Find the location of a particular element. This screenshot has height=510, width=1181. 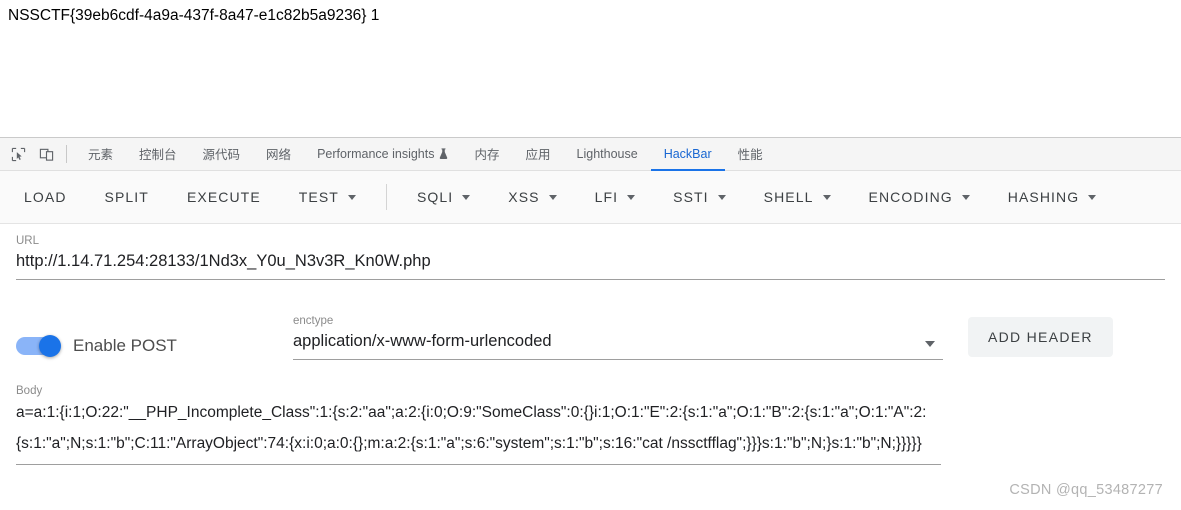

tab-label: 内存 is located at coordinates (487, 155).